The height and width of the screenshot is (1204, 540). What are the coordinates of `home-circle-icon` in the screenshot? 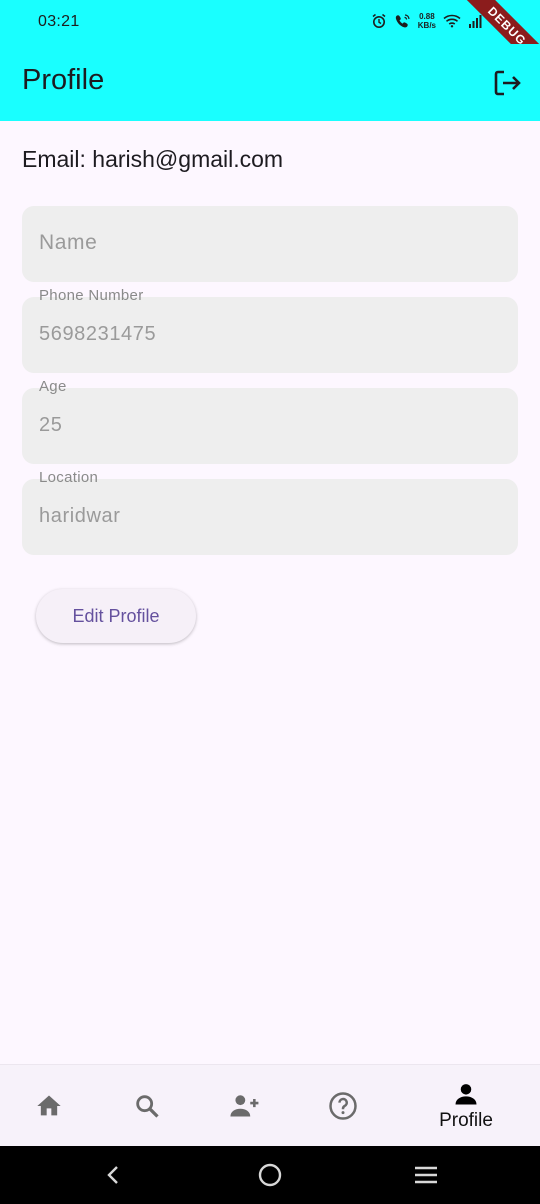 It's located at (270, 1175).